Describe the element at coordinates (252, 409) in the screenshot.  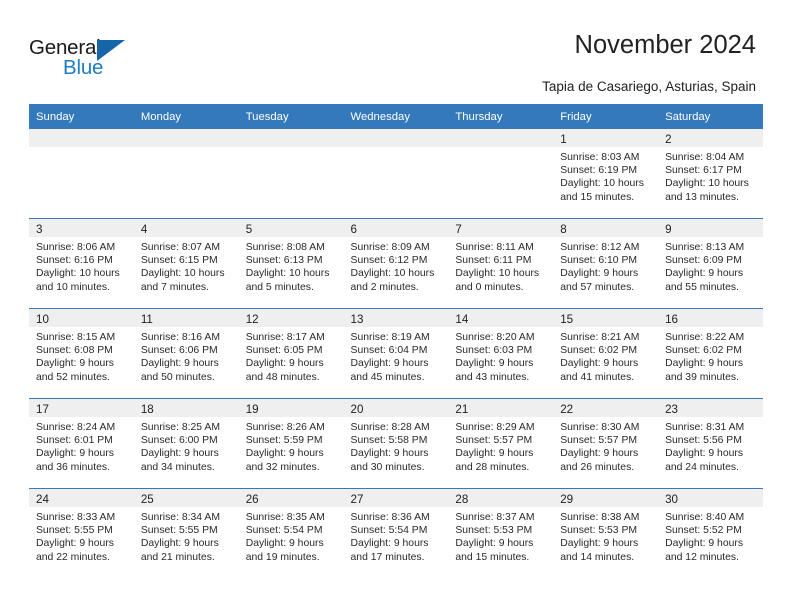
I see `day-number: 19` at that location.